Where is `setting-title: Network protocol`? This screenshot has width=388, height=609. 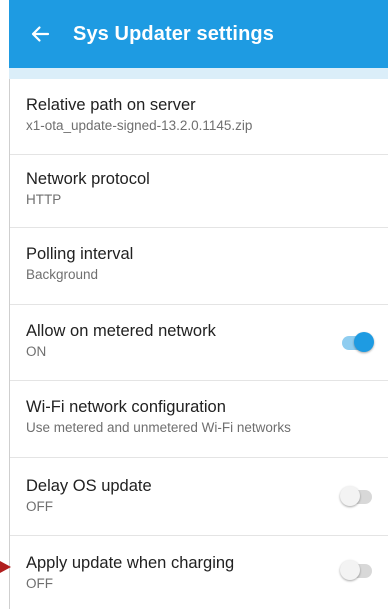 setting-title: Network protocol is located at coordinates (88, 179).